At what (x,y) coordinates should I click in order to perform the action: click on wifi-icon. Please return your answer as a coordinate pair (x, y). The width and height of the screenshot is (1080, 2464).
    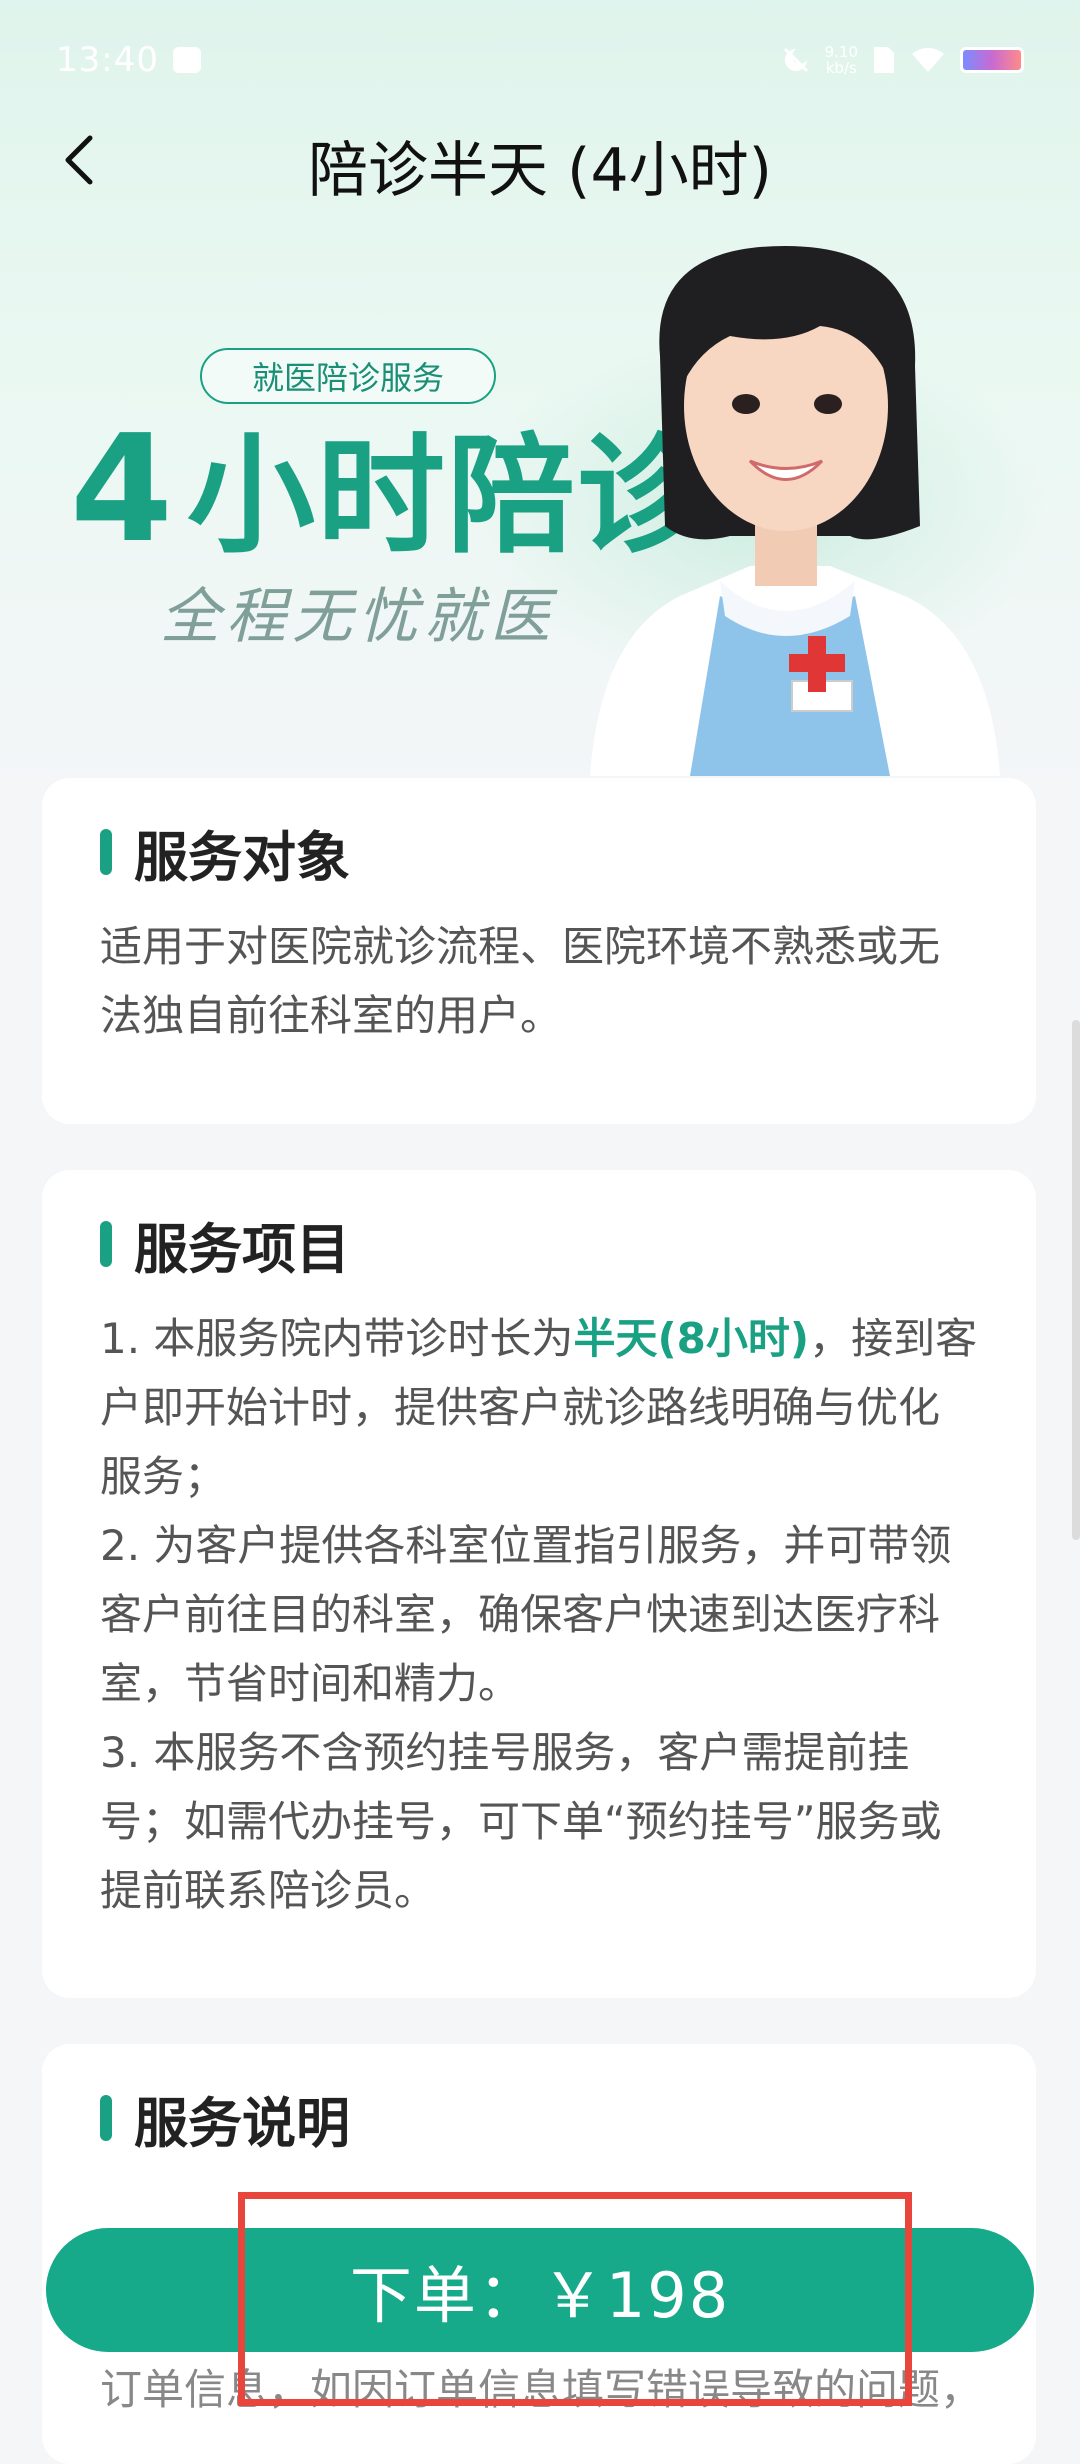
    Looking at the image, I should click on (928, 59).